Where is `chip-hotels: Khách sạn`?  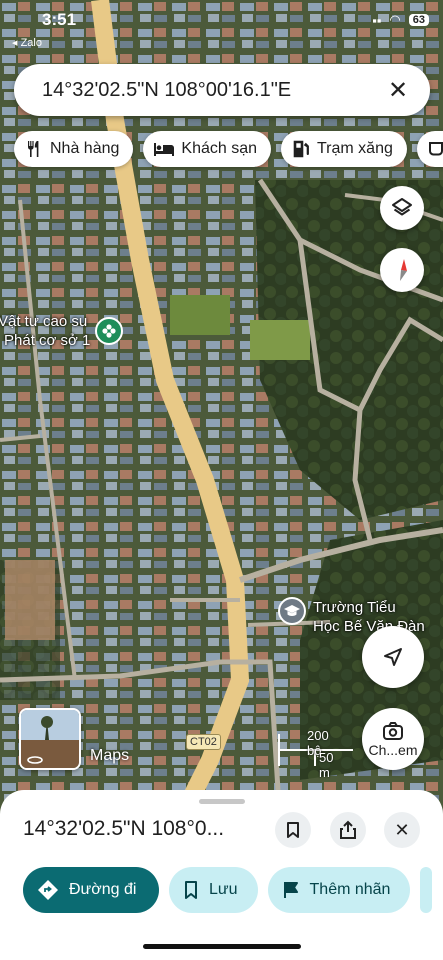
chip-hotels: Khách sạn is located at coordinates (207, 149).